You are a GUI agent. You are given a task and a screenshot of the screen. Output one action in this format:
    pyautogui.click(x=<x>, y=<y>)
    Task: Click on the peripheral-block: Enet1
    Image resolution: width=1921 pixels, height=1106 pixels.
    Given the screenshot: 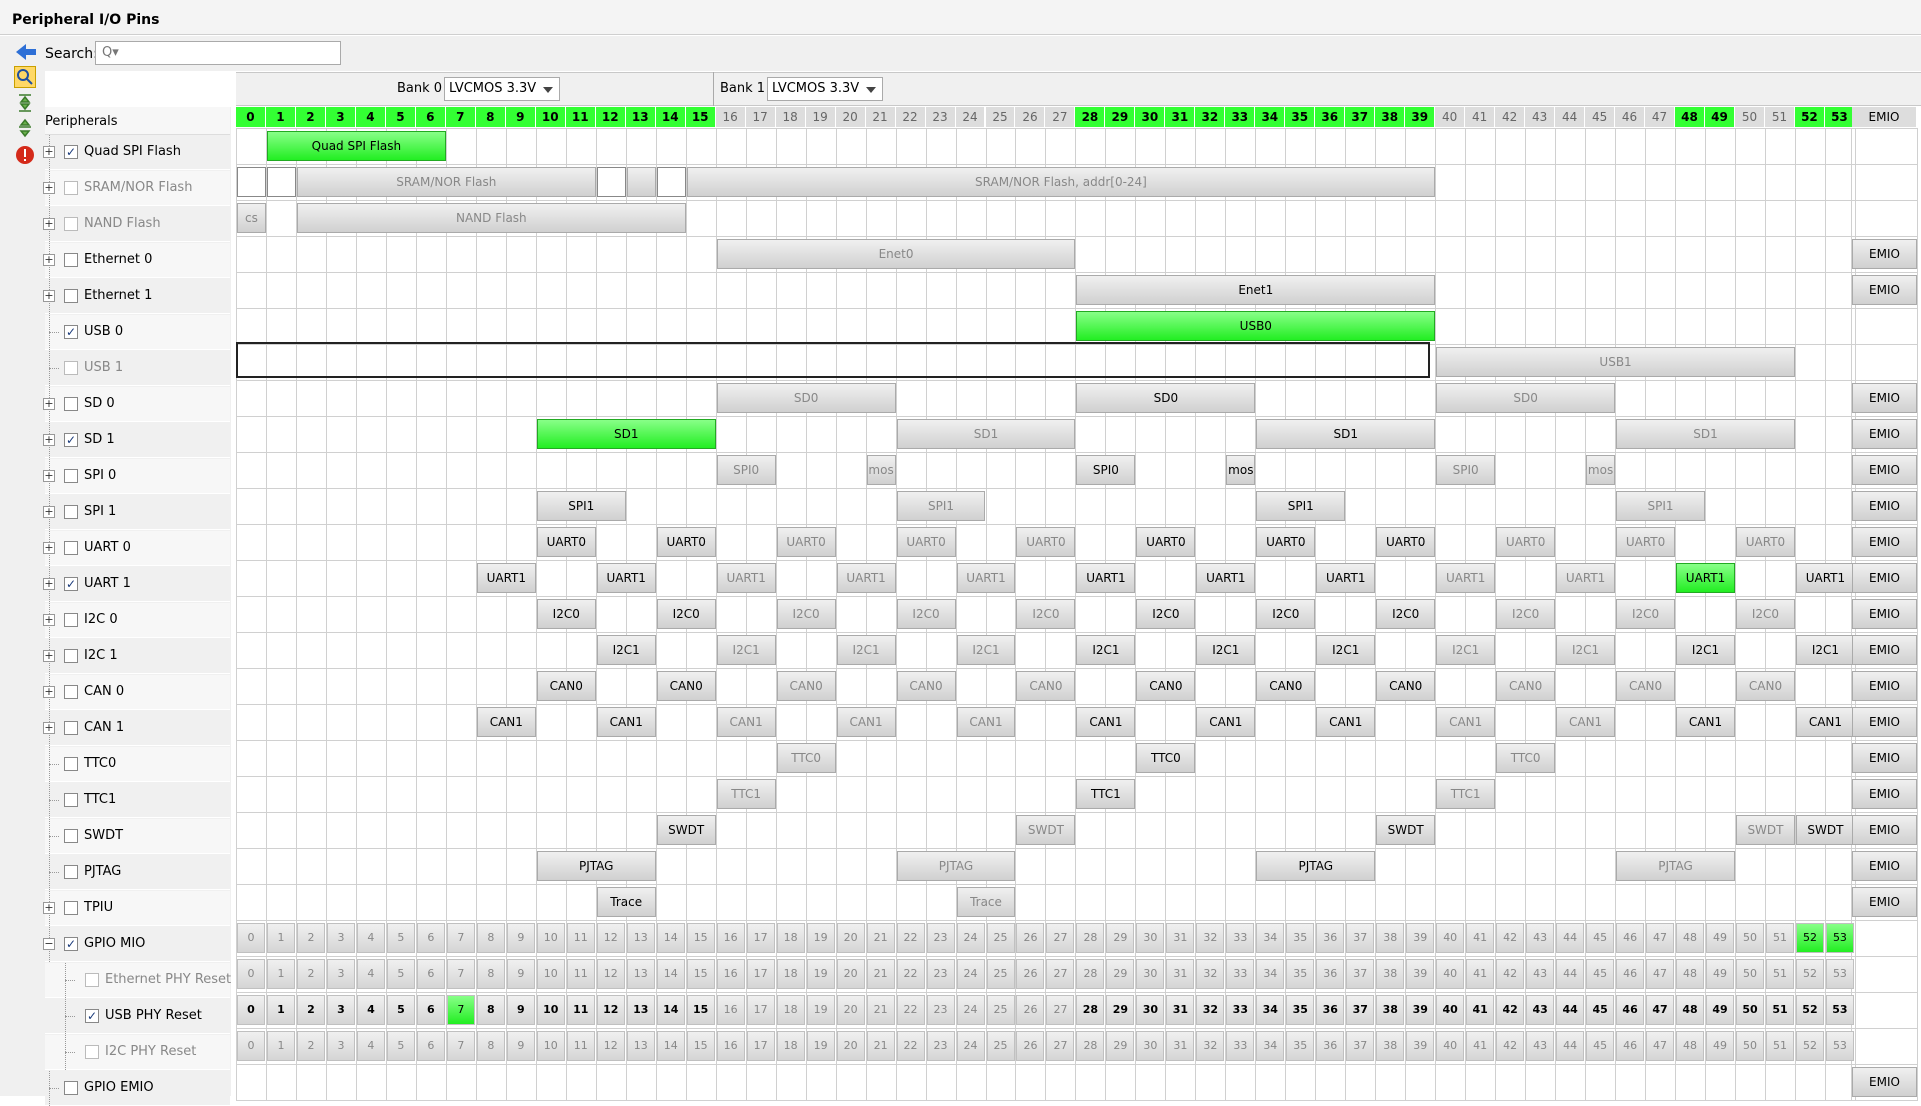 What is the action you would take?
    pyautogui.click(x=1256, y=290)
    